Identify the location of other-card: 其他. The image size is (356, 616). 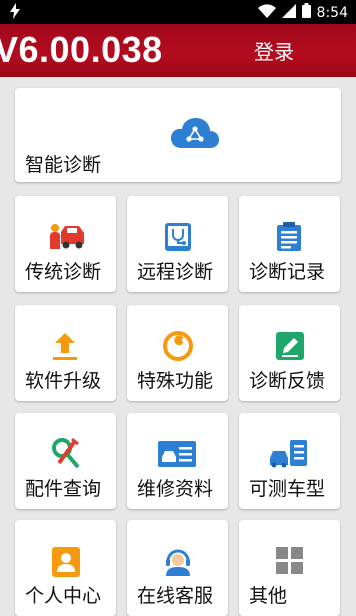
(289, 568).